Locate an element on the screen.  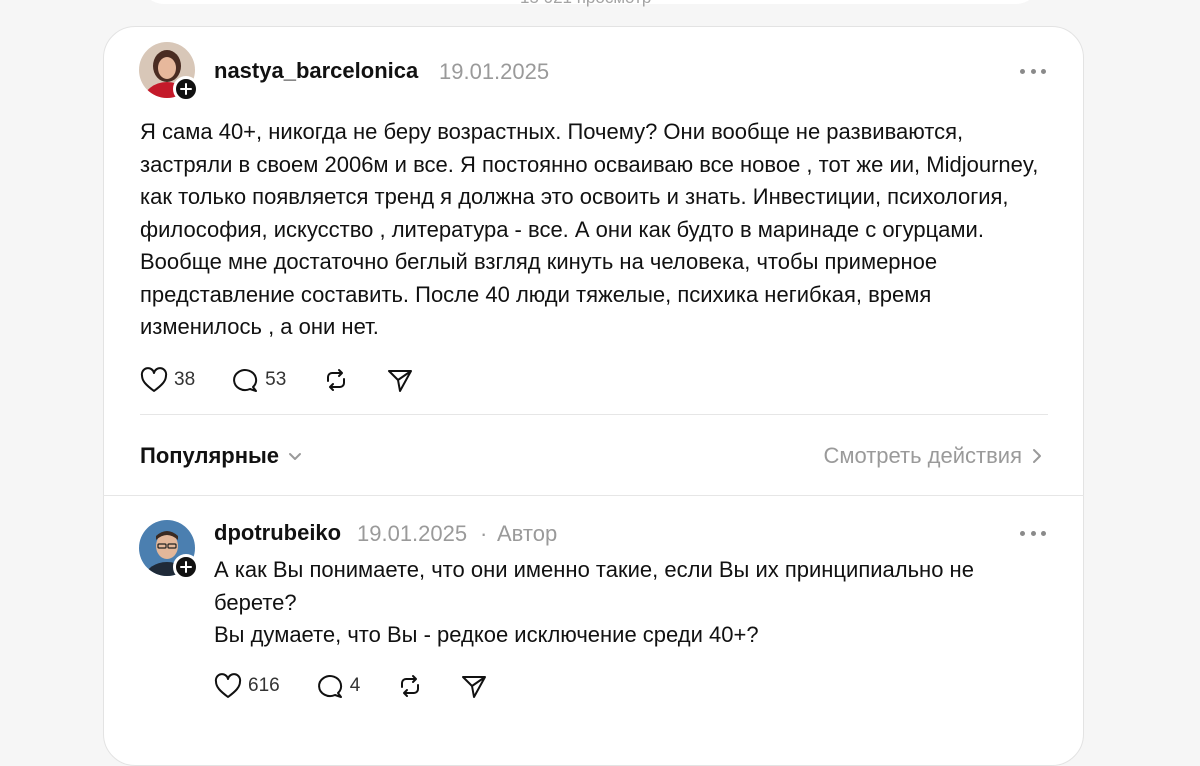
chevron-down-icon is located at coordinates (295, 456).